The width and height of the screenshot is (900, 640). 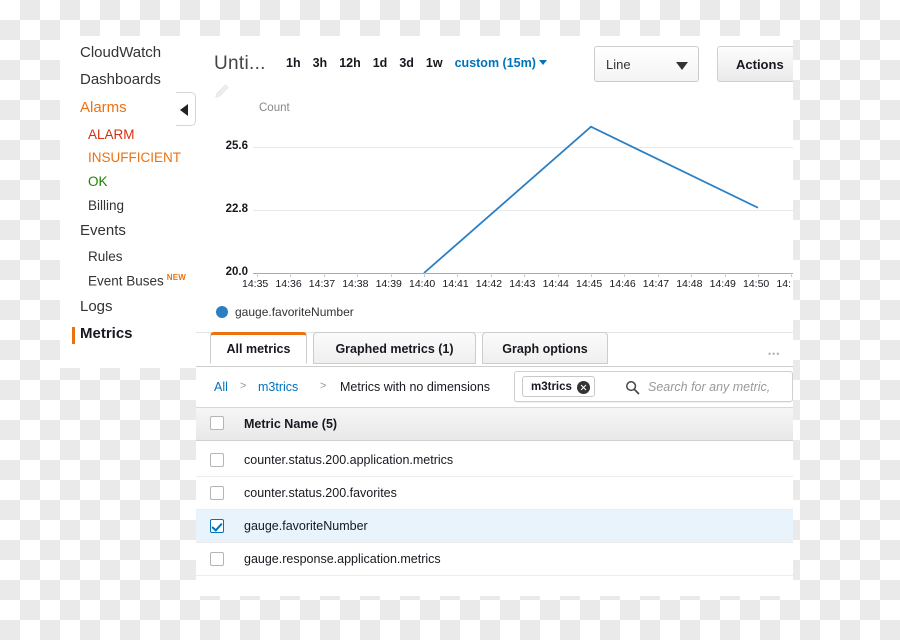 I want to click on time-range-selector: 1h 3h 12h 1d 3d 1w custom (15m), so click(x=416, y=63).